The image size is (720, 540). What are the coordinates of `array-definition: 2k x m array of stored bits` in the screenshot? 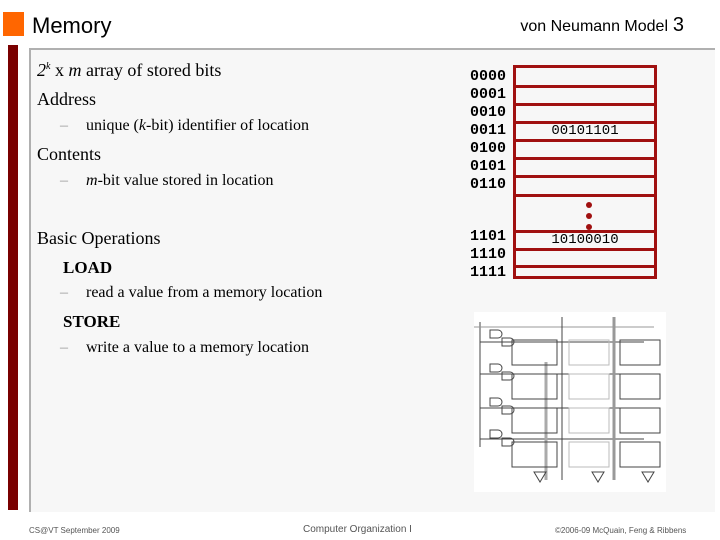 It's located at (129, 70).